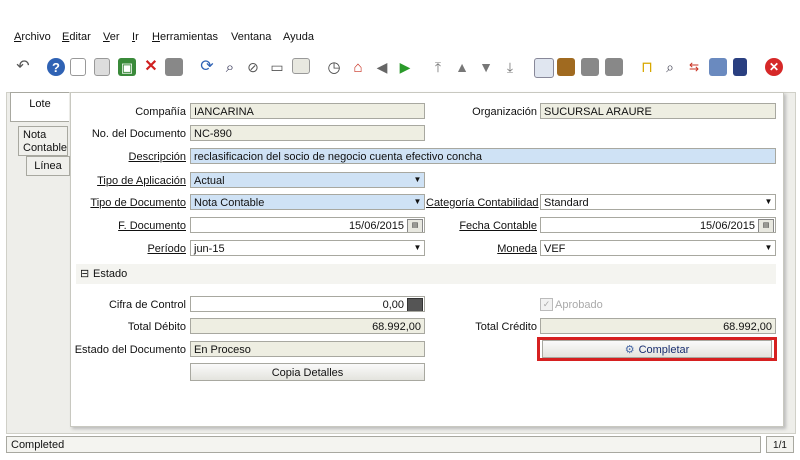  What do you see at coordinates (307, 248) in the screenshot?
I see `periodo-select: jun-15 ▼` at bounding box center [307, 248].